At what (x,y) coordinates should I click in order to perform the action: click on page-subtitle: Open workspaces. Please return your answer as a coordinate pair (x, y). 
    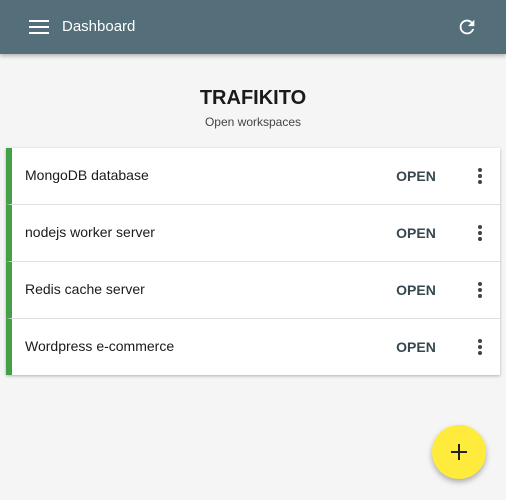
    Looking at the image, I should click on (253, 122).